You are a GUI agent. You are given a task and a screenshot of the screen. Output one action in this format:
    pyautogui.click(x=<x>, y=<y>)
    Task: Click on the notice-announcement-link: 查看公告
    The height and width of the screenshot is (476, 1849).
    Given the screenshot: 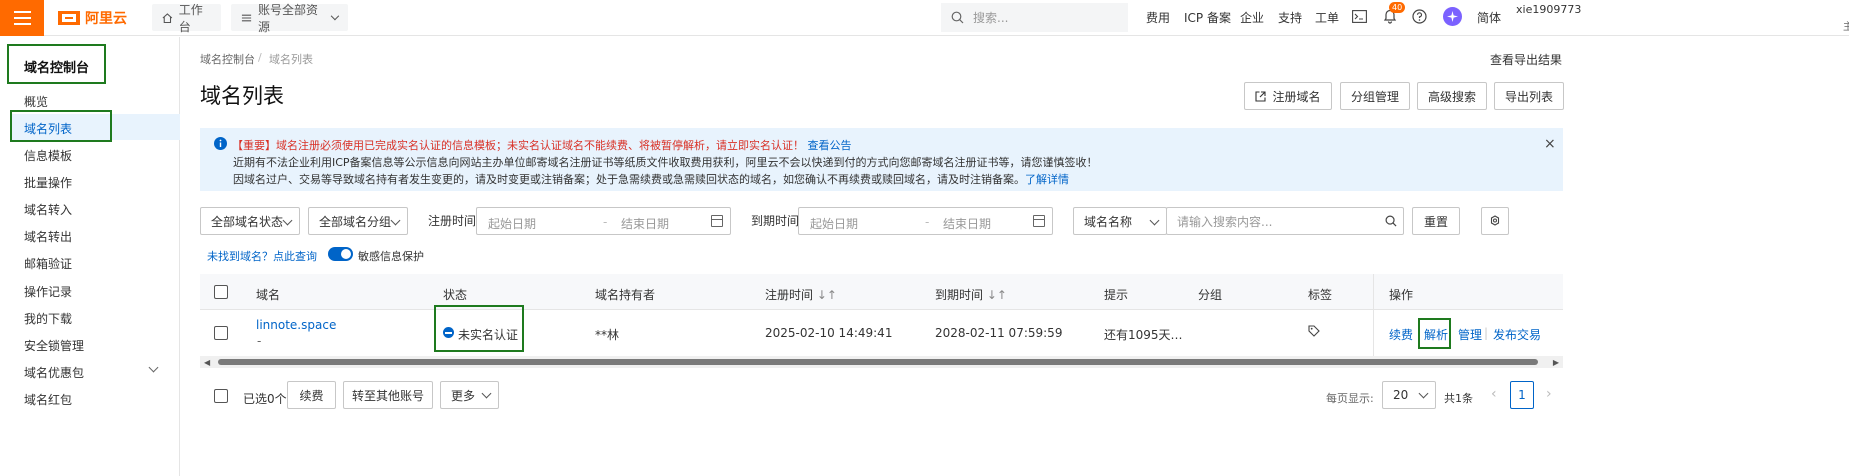 What is the action you would take?
    pyautogui.click(x=830, y=145)
    